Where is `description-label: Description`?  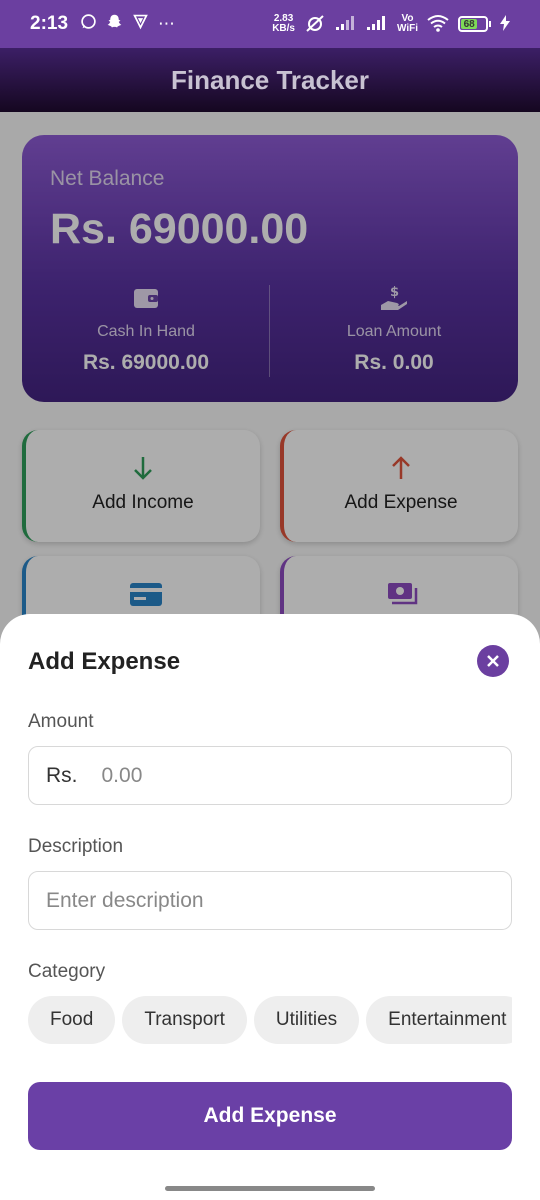
description-label: Description is located at coordinates (76, 846).